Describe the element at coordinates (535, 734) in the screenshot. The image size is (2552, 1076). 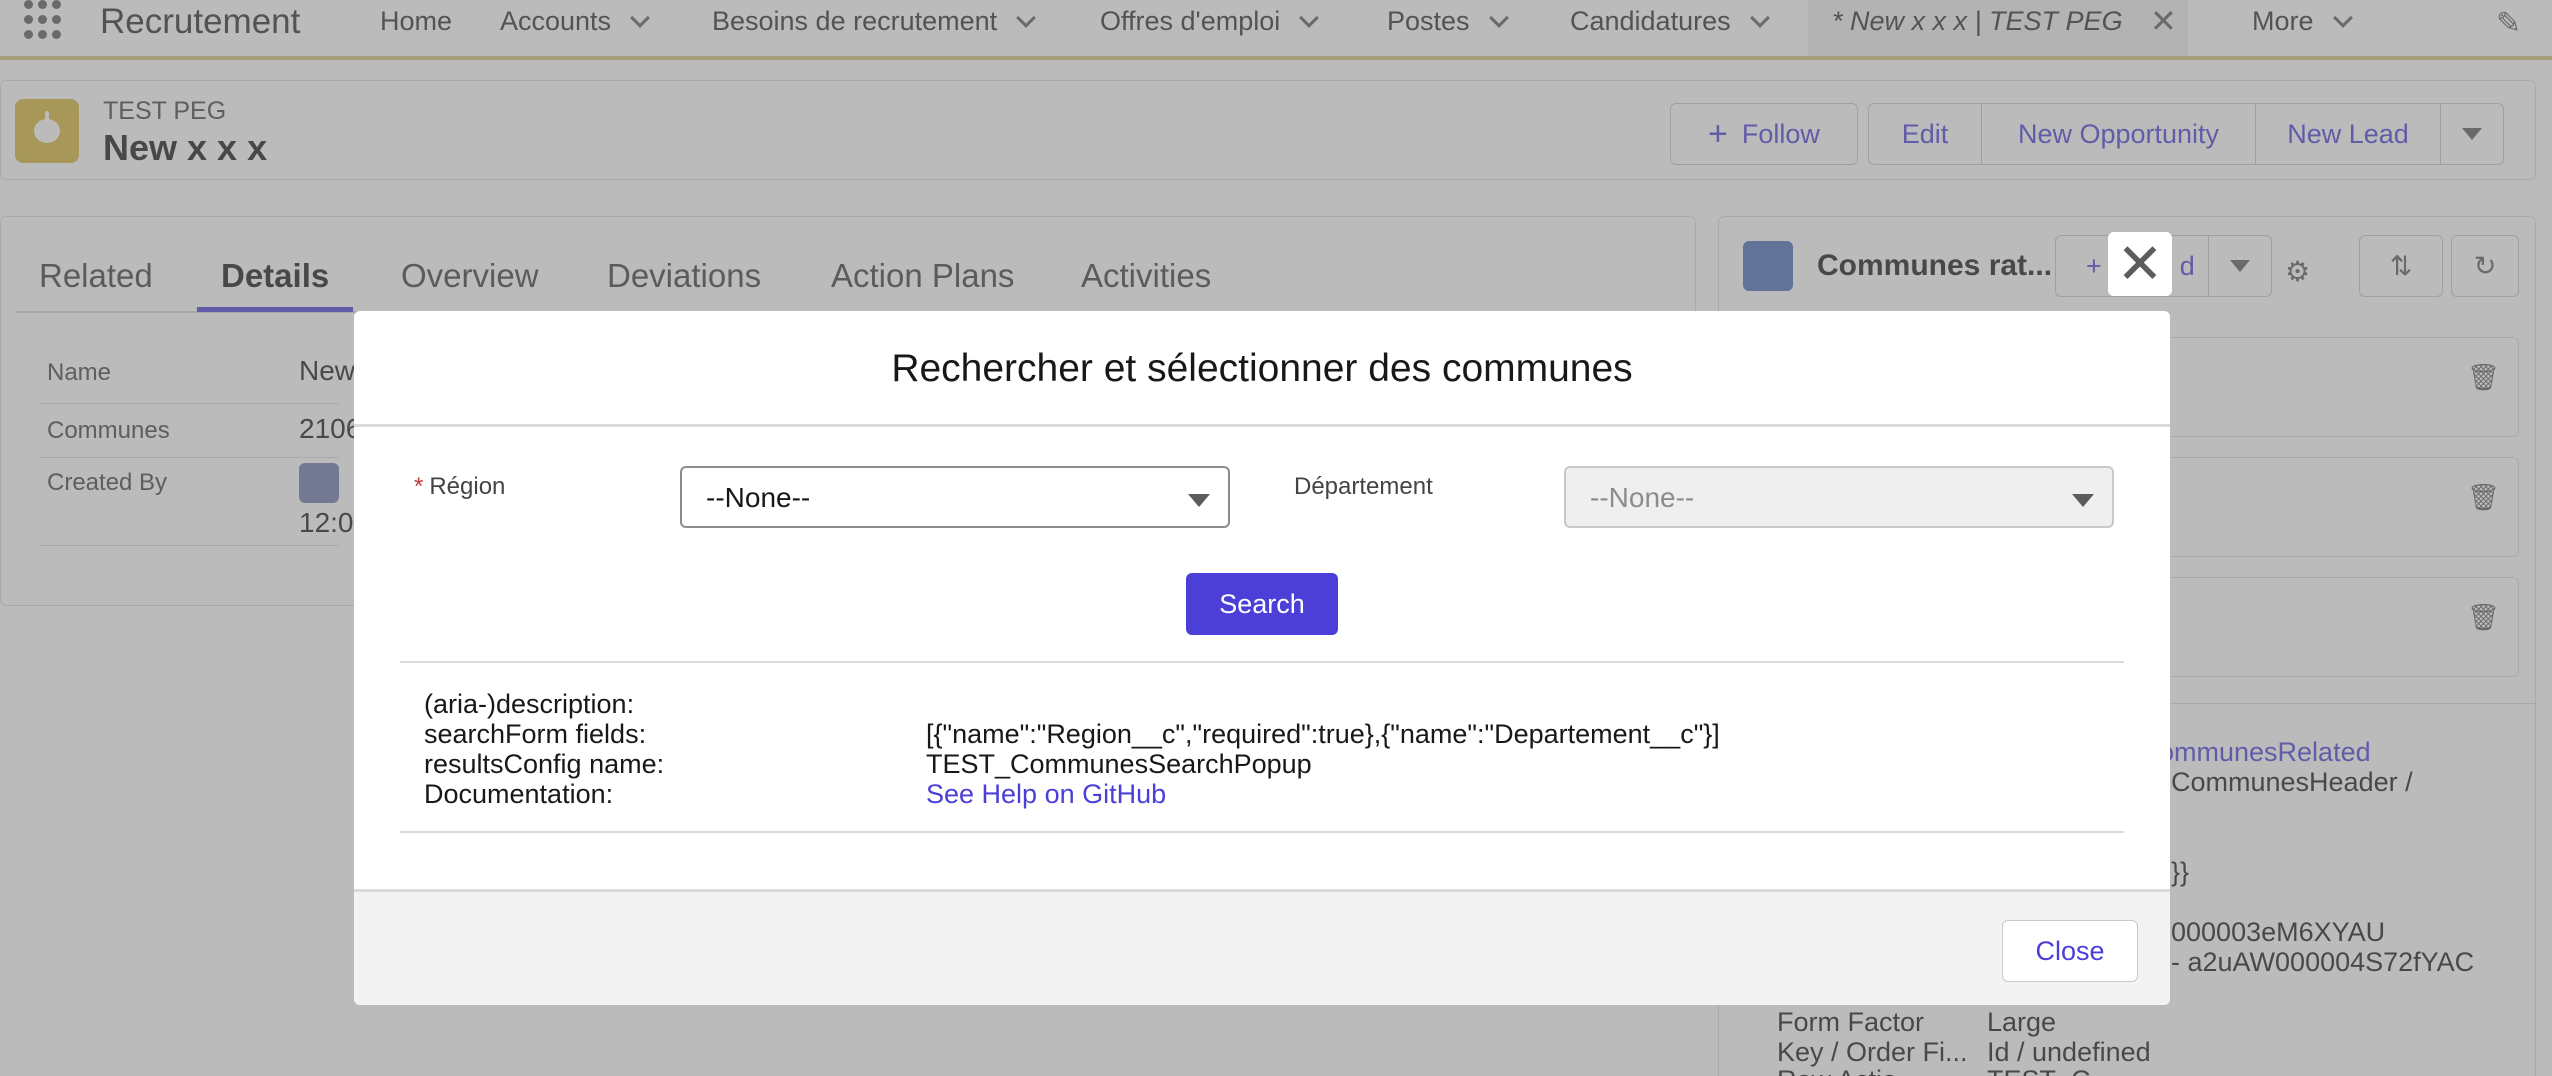
I see `info-key-searchform: searchForm fields:` at that location.